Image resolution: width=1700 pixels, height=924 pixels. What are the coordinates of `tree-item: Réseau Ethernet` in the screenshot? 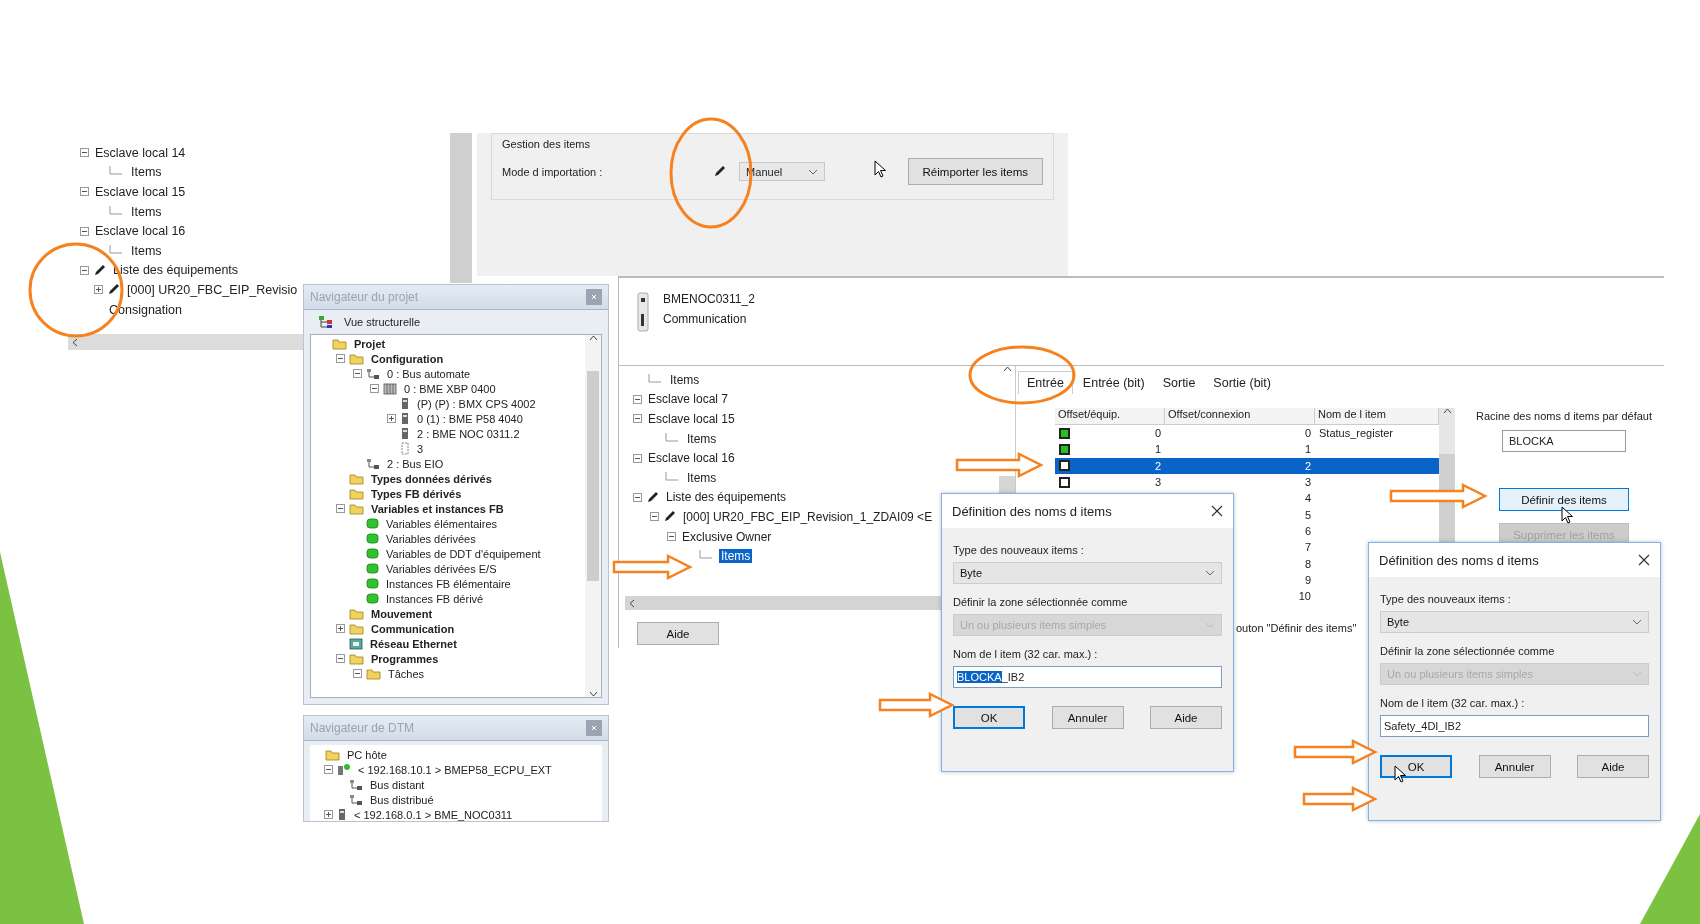 It's located at (413, 643).